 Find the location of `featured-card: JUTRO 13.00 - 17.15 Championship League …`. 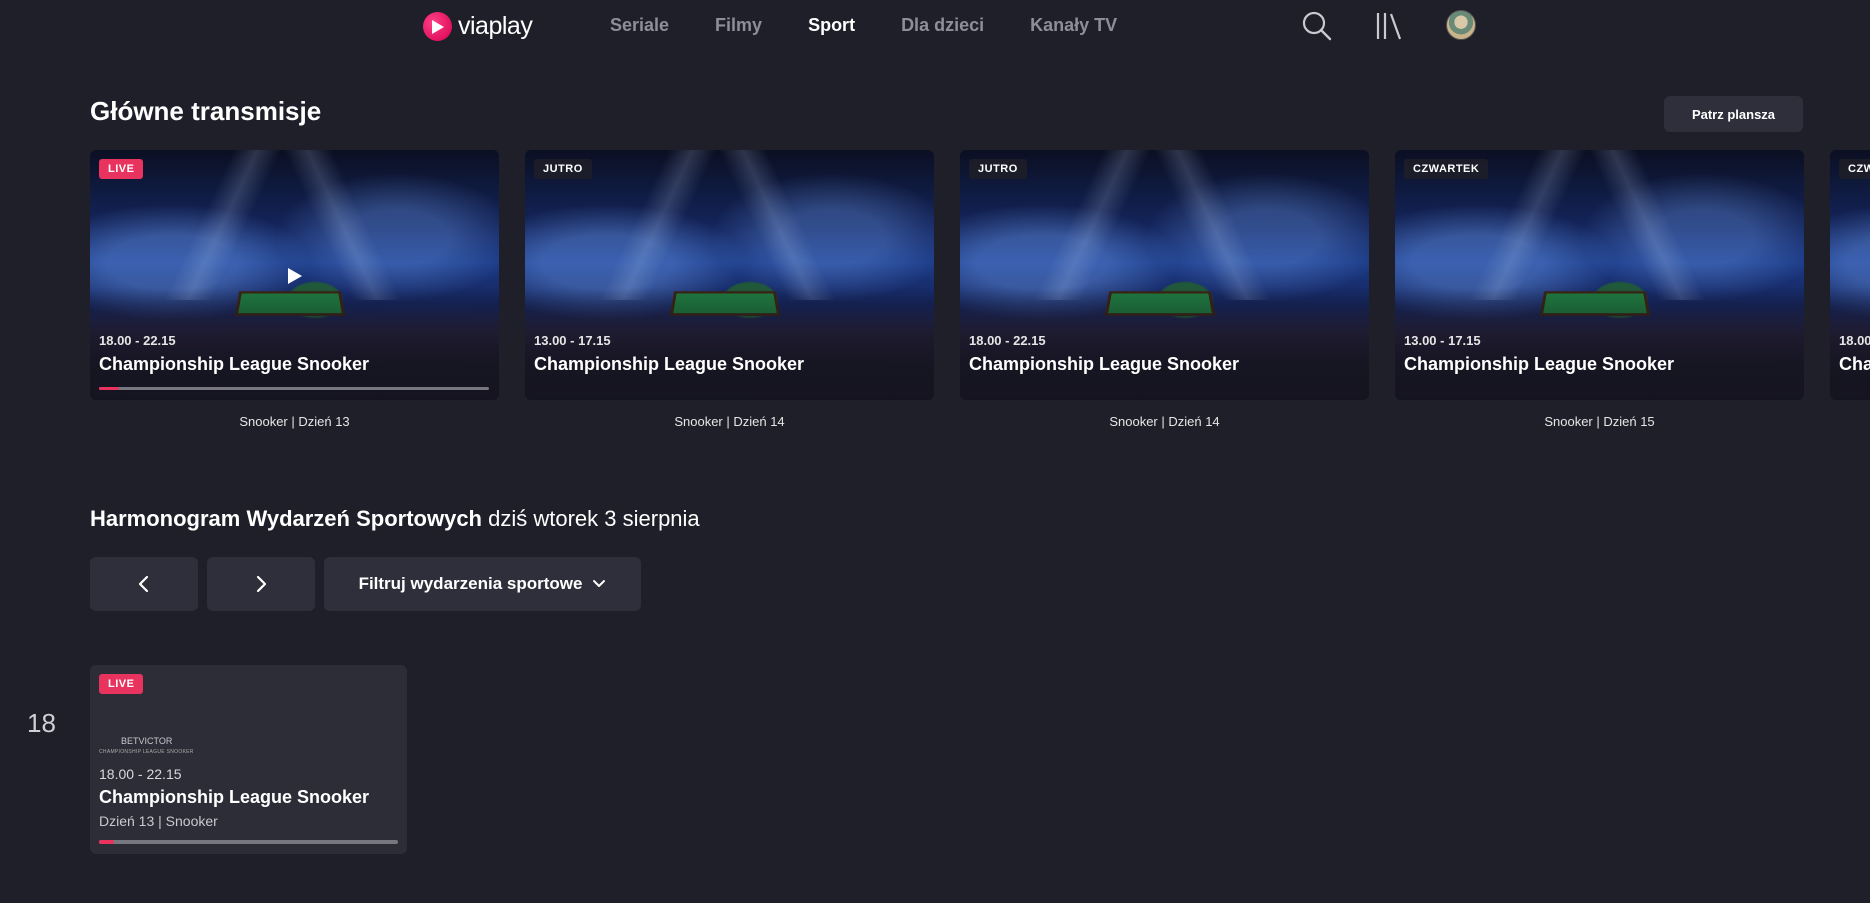

featured-card: JUTRO 13.00 - 17.15 Championship League … is located at coordinates (729, 289).